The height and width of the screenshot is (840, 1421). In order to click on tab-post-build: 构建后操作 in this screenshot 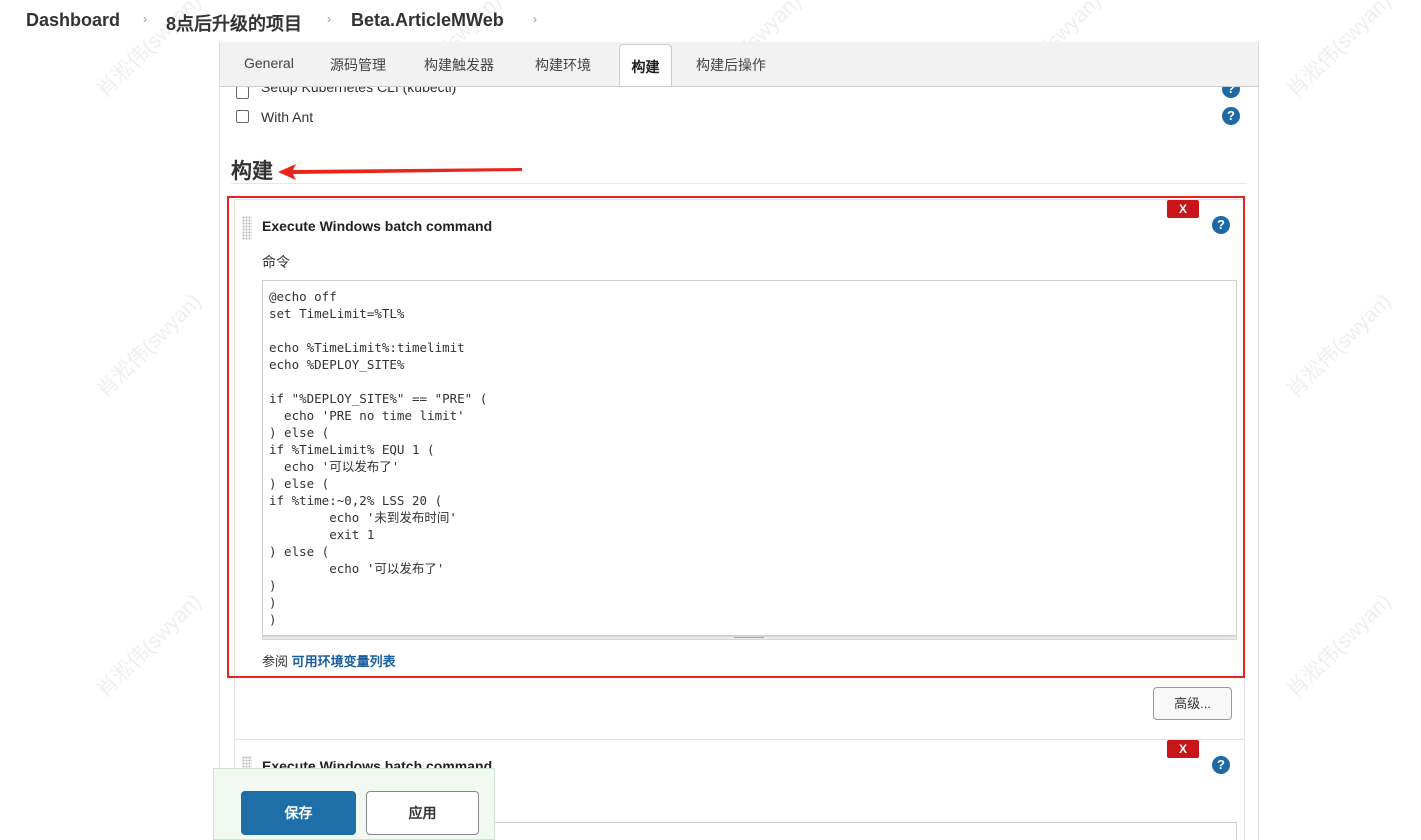, I will do `click(731, 65)`.